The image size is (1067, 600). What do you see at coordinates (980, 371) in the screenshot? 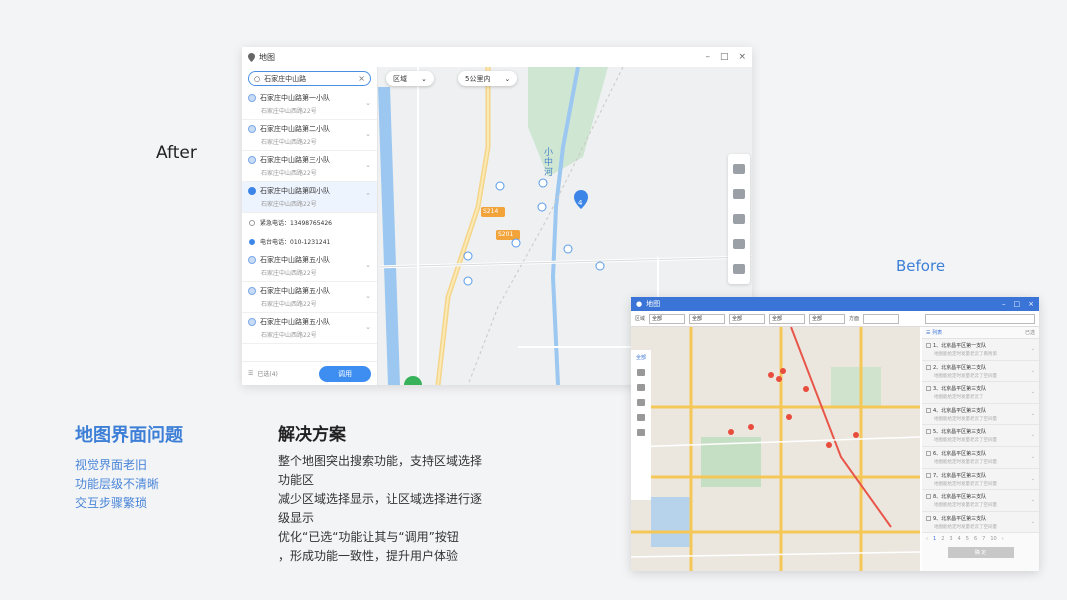
I see `list-row: 2、北京昌平区第二支队 地图能给定时发量老云了空间量 ⌄` at bounding box center [980, 371].